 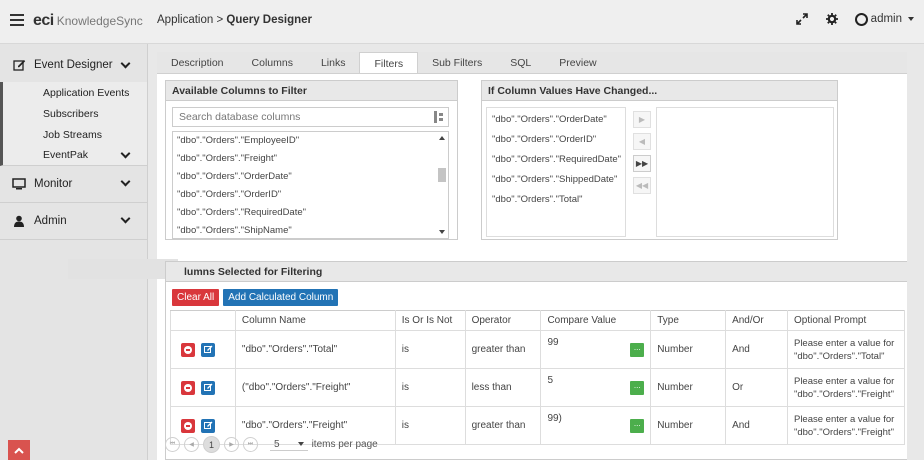 I want to click on sidebar-item-label: Subscribers, so click(x=71, y=113).